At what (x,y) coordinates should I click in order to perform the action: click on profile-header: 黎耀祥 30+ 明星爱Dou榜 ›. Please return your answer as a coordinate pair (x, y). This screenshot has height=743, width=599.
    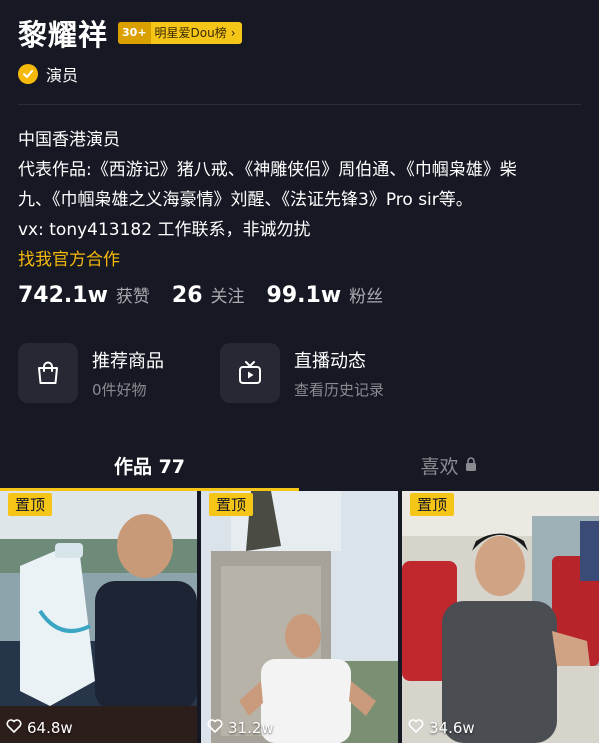
    Looking at the image, I should click on (130, 33).